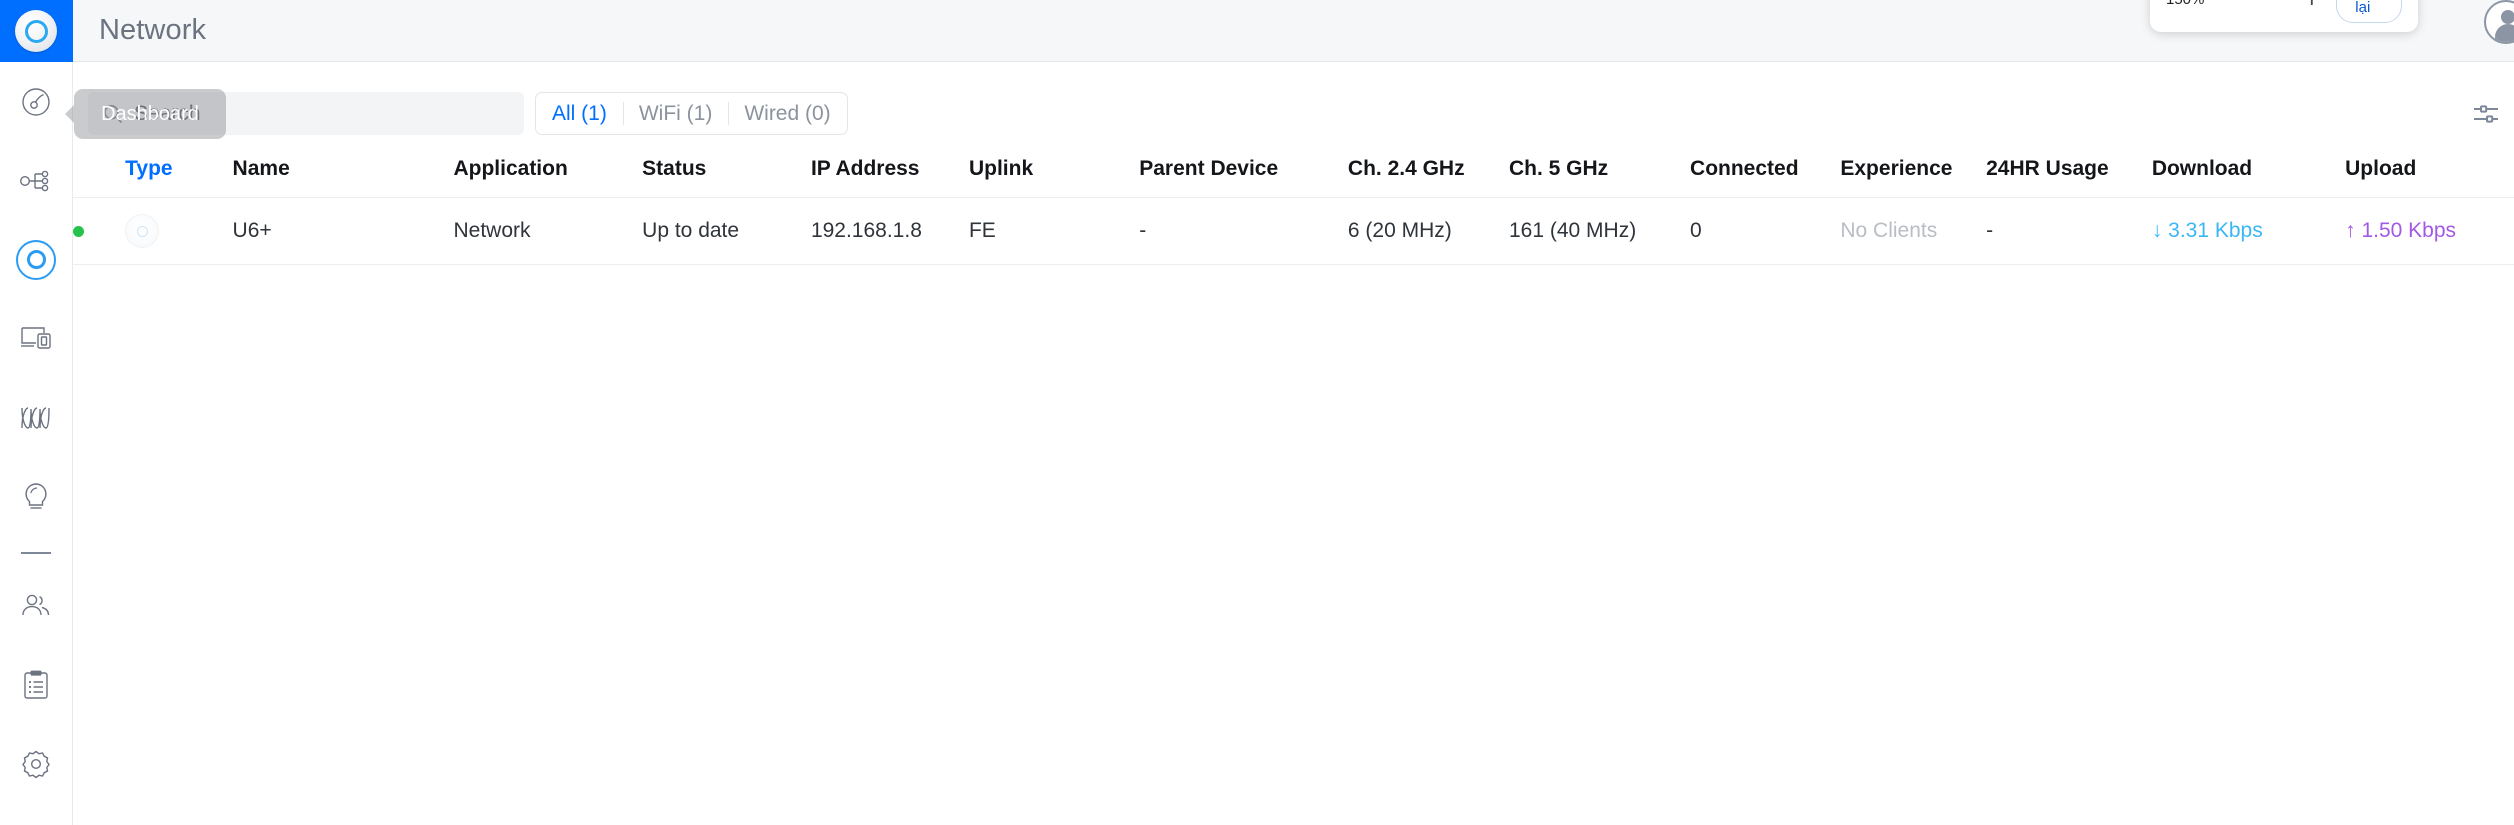 This screenshot has width=2514, height=825. I want to click on cell-24hr-usage: -, so click(2069, 231).